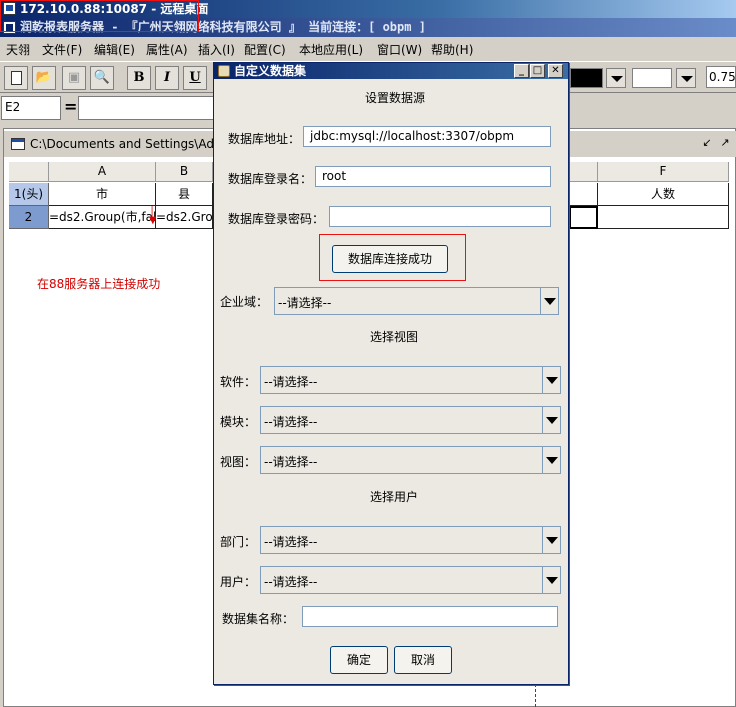 The image size is (736, 707). I want to click on menu-edit: 编辑(E), so click(114, 49).